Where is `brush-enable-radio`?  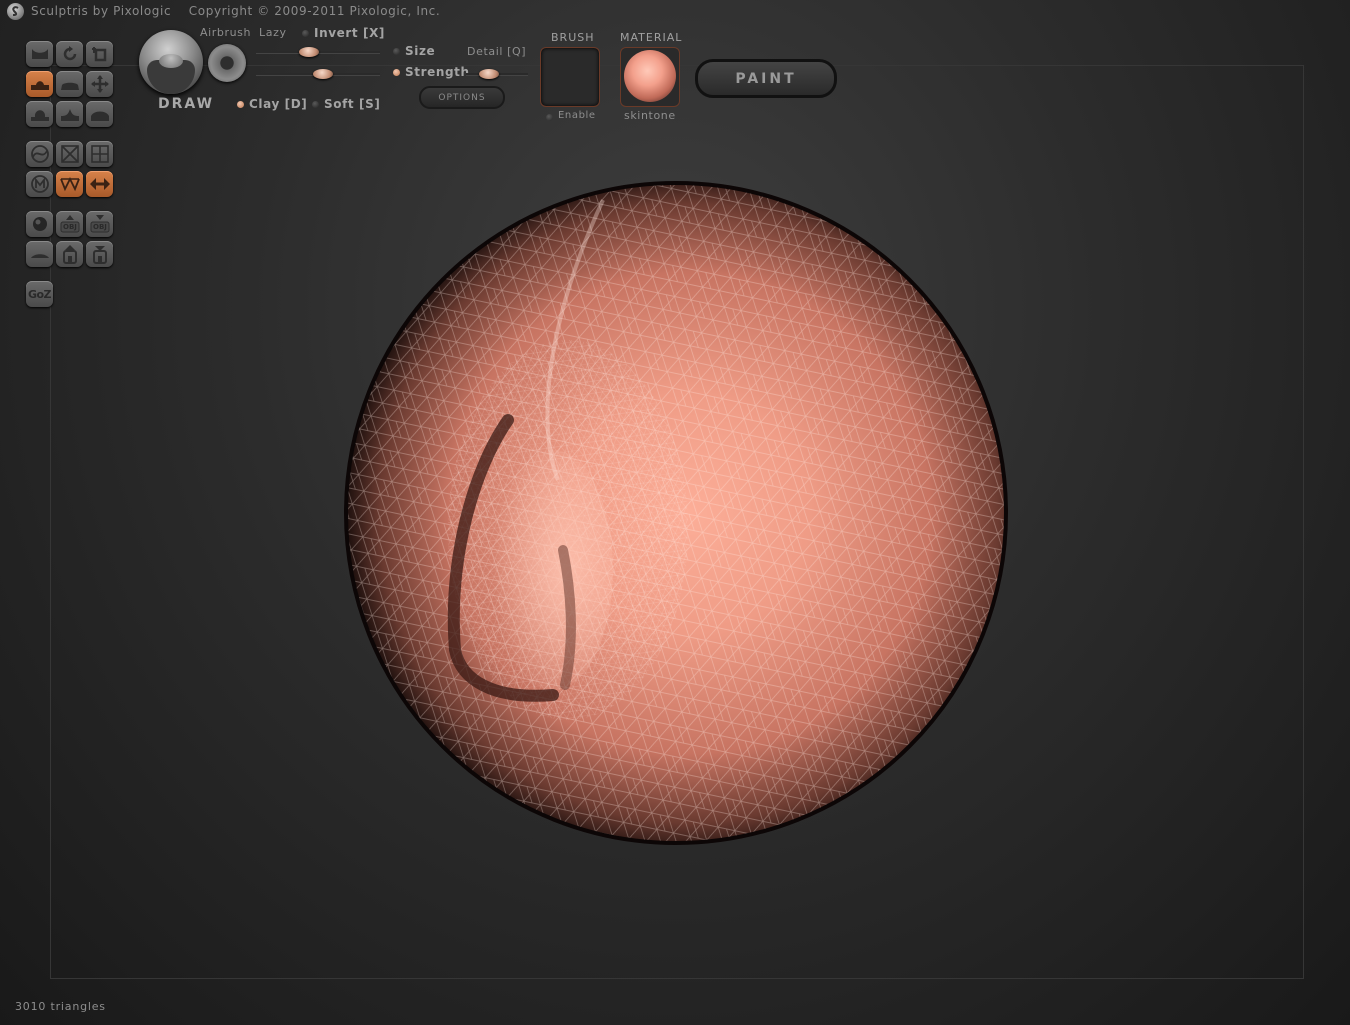
brush-enable-radio is located at coordinates (549, 117).